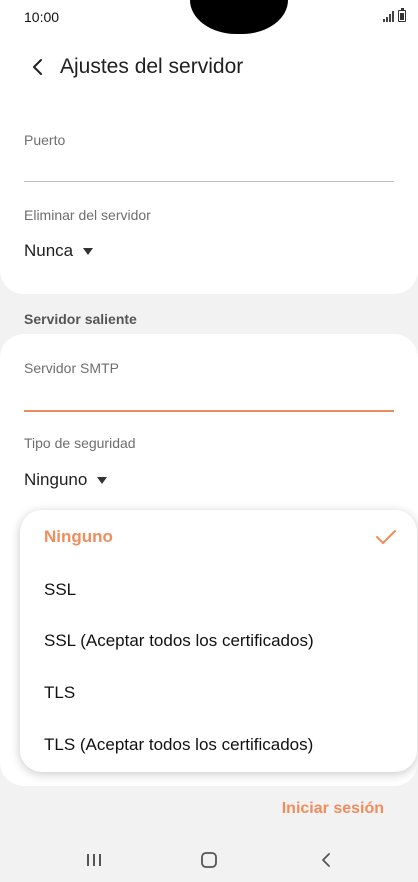  Describe the element at coordinates (326, 860) in the screenshot. I see `nav-back-icon` at that location.